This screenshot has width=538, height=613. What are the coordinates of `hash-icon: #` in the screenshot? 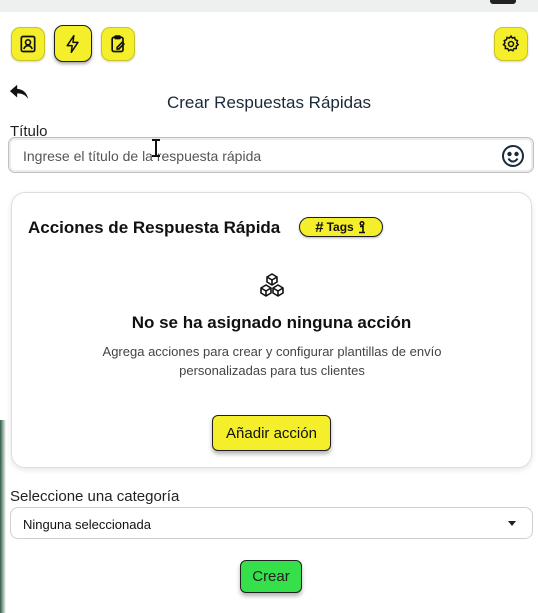 It's located at (319, 227).